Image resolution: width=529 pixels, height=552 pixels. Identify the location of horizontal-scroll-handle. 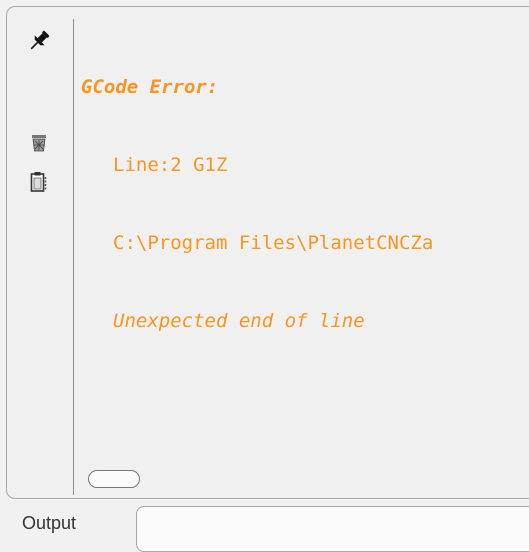
(114, 479).